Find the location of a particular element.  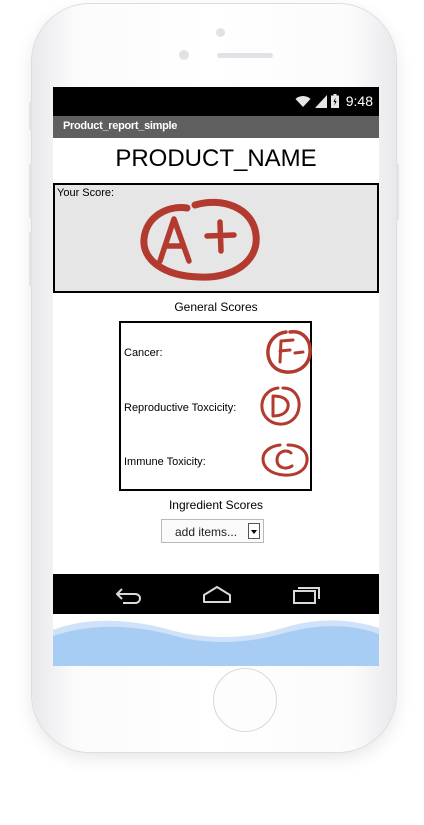

immune-toxicity-label: Immune Toxicity: is located at coordinates (165, 462).